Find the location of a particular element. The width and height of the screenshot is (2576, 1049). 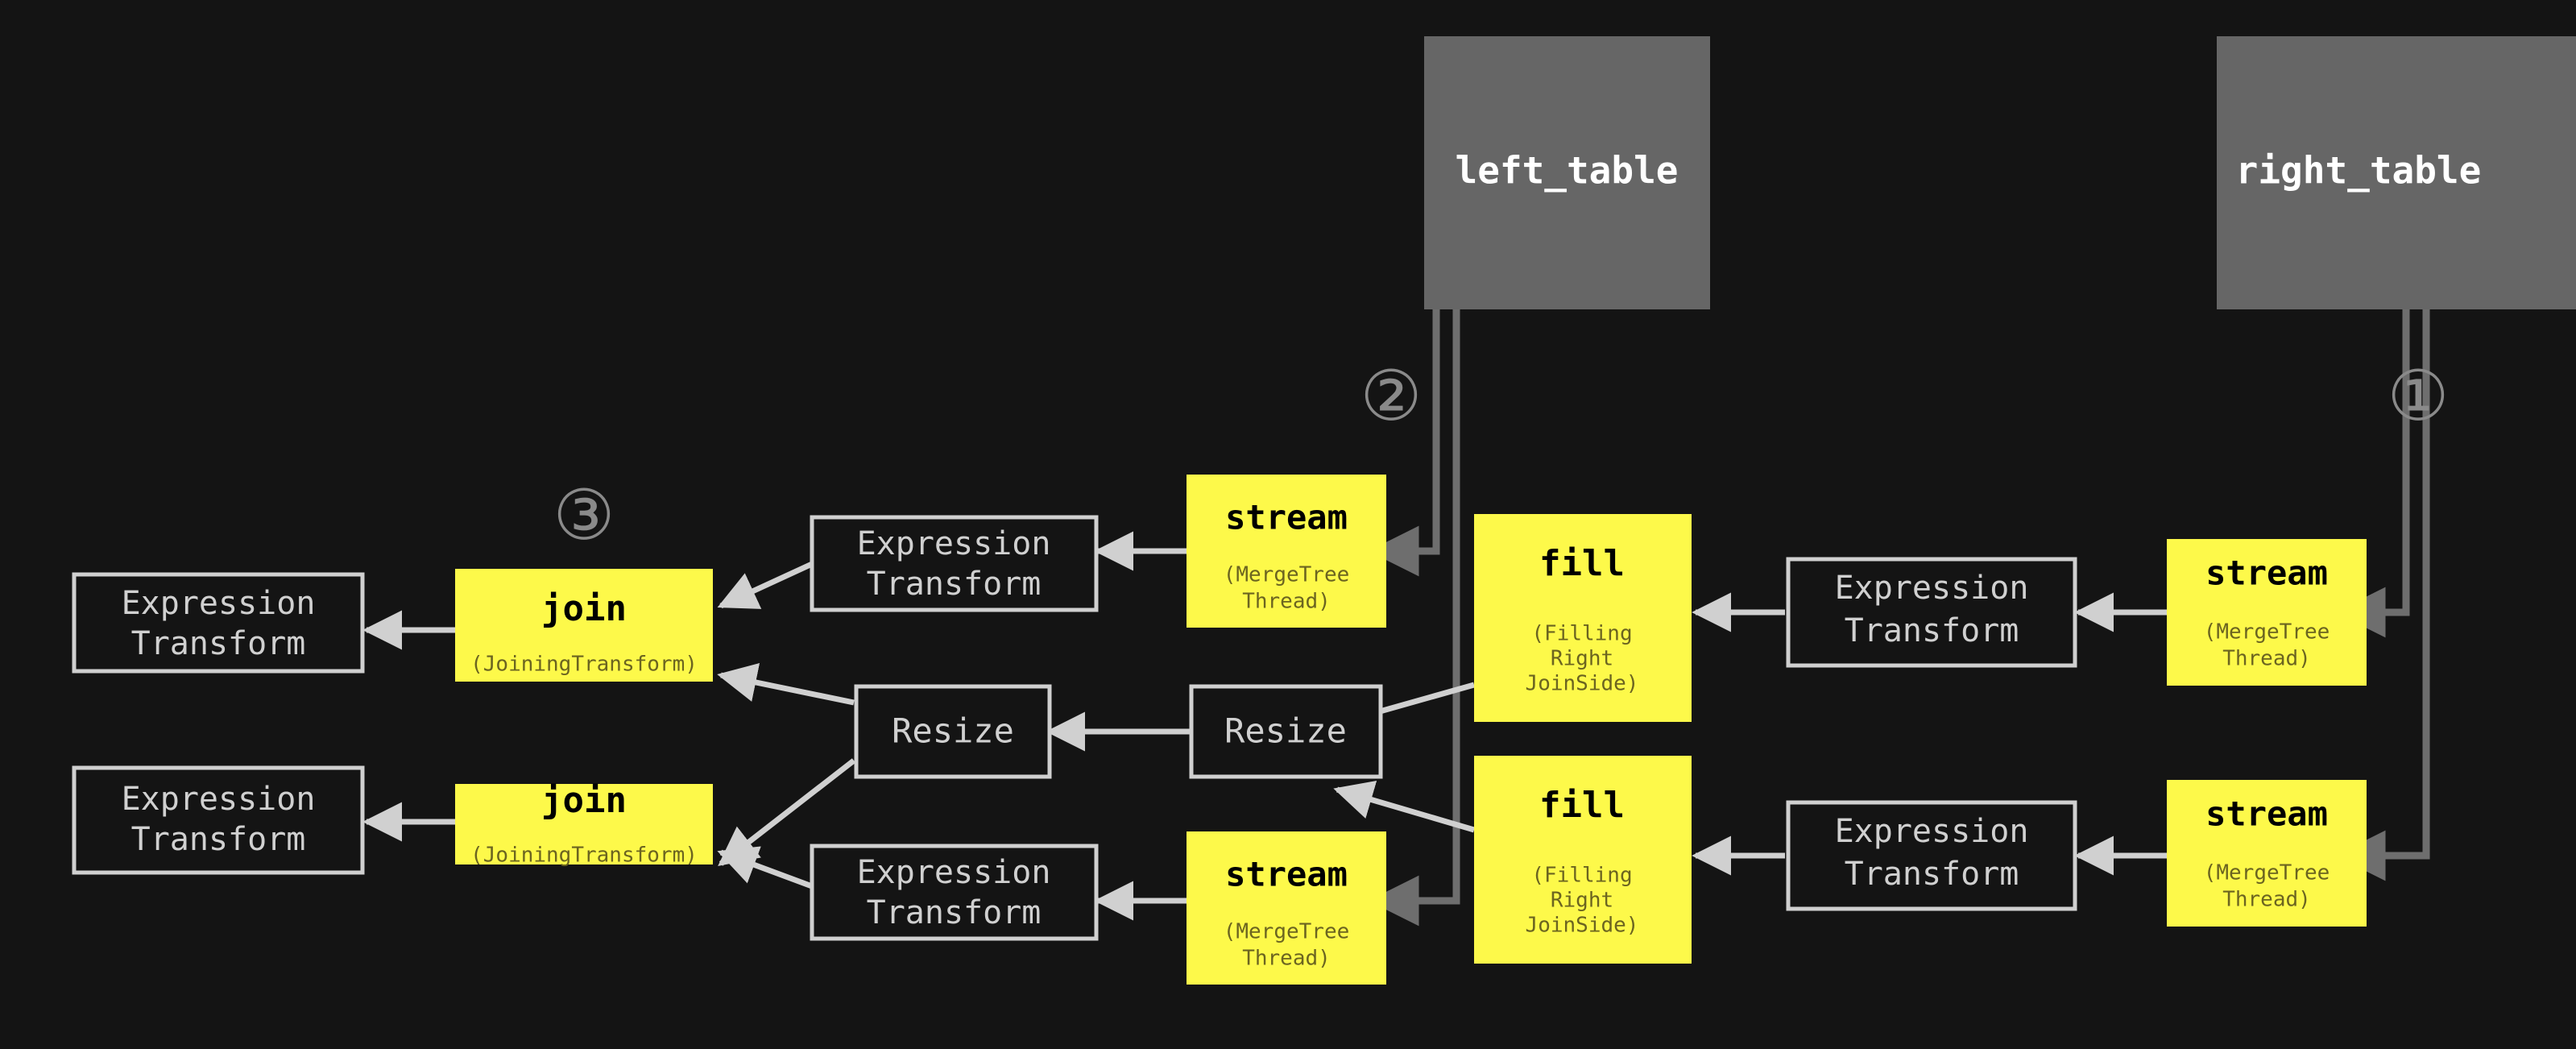

stream-right-bottom-label: stream is located at coordinates (2266, 814).